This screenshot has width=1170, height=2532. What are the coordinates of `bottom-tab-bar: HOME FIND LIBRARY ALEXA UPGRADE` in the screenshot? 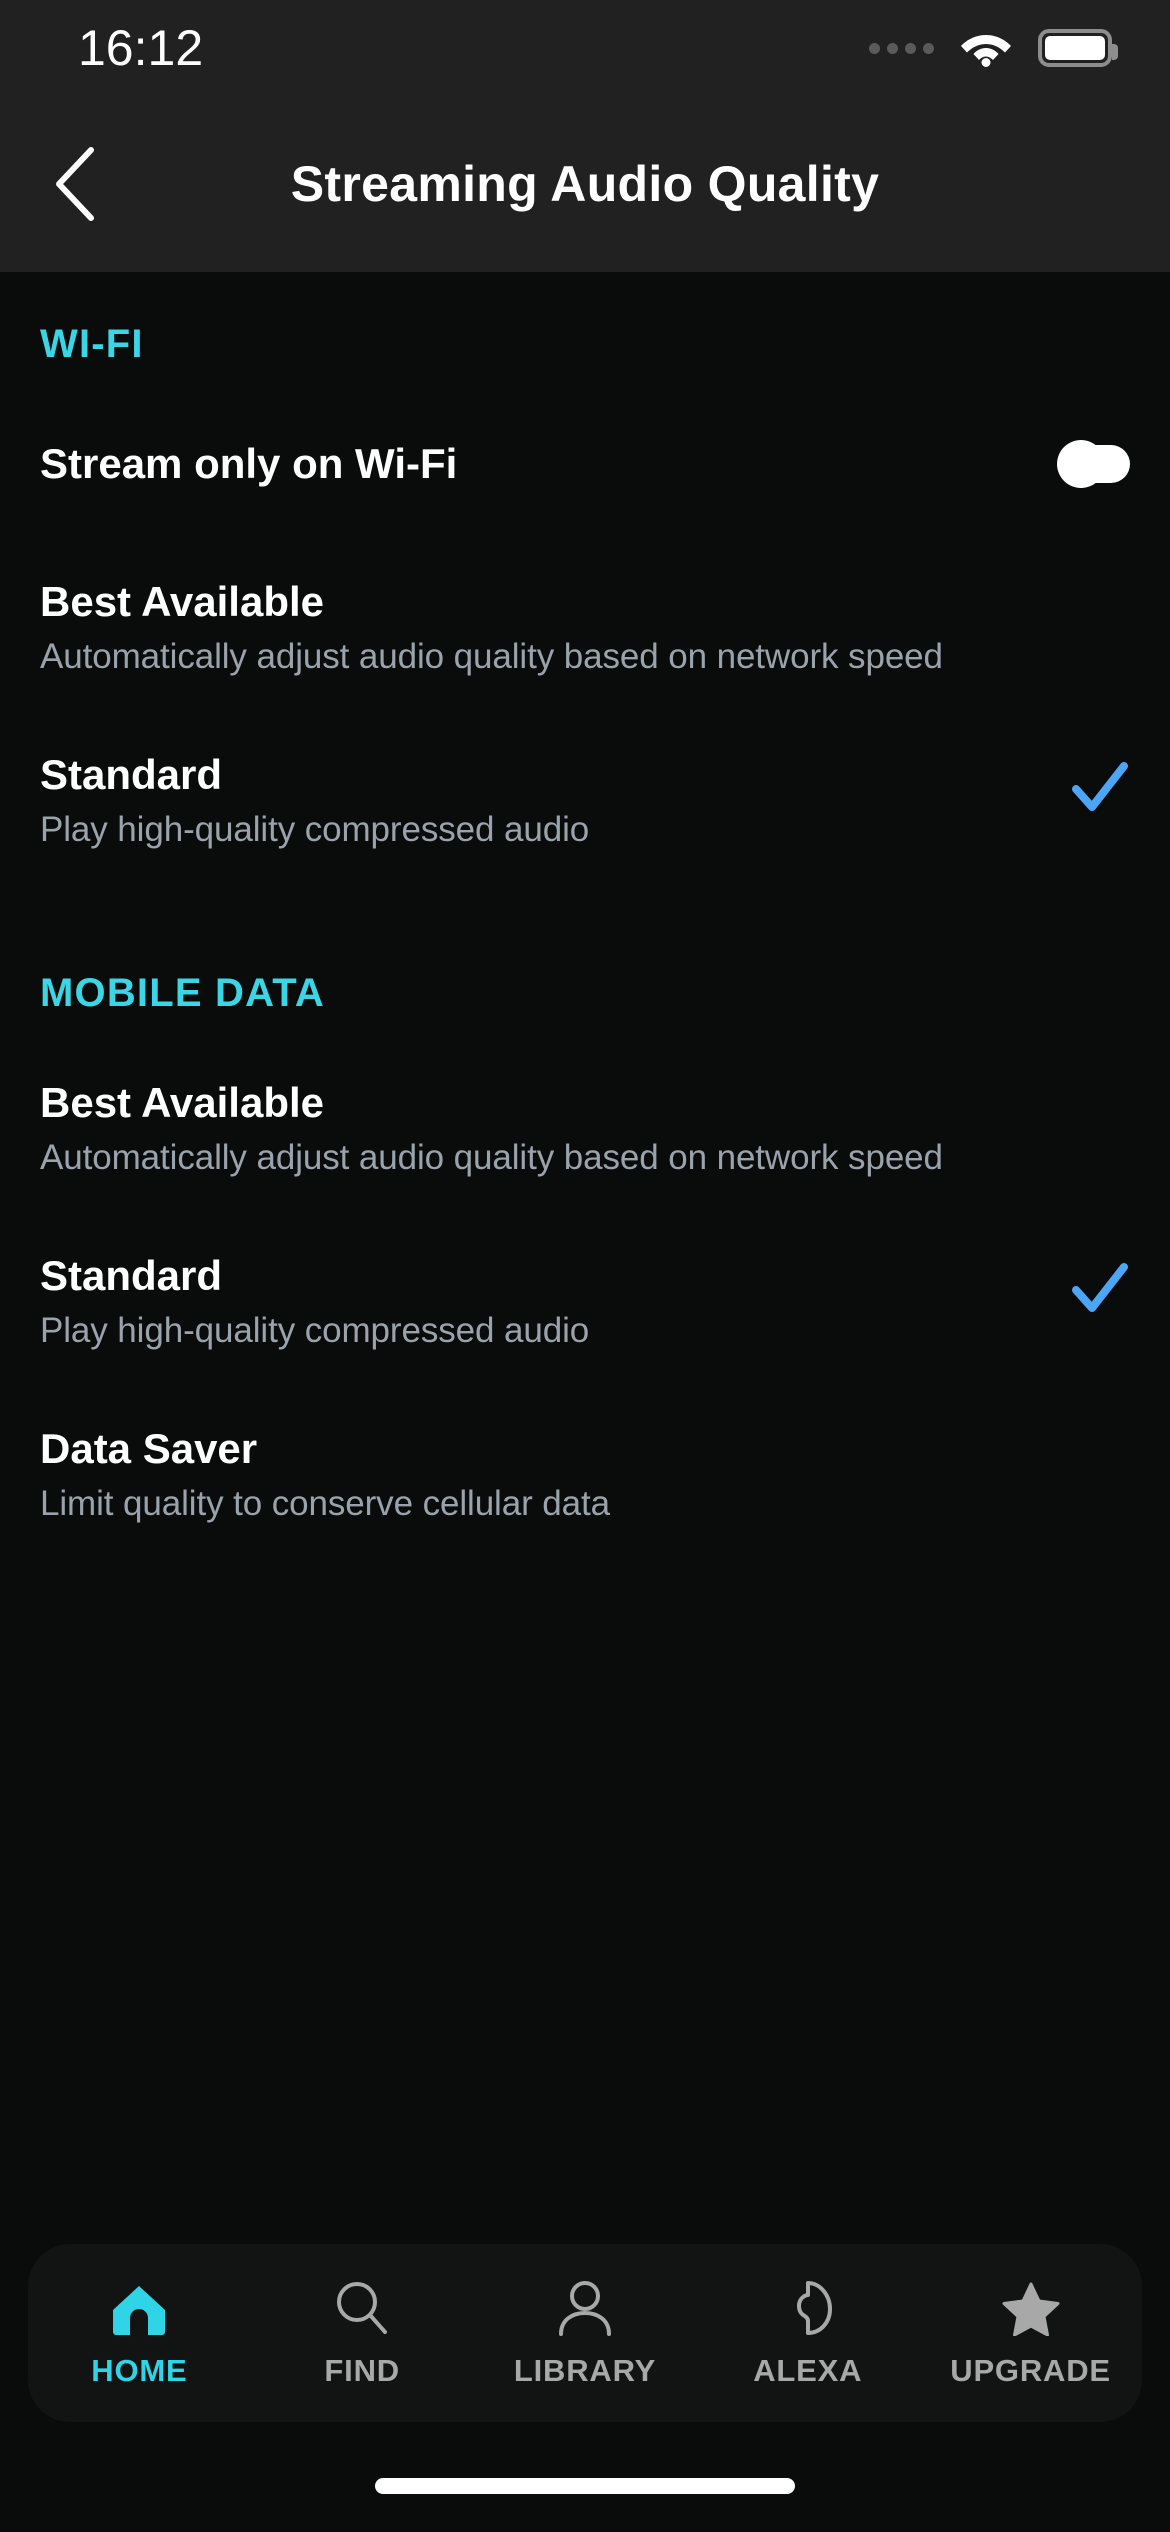 It's located at (585, 2333).